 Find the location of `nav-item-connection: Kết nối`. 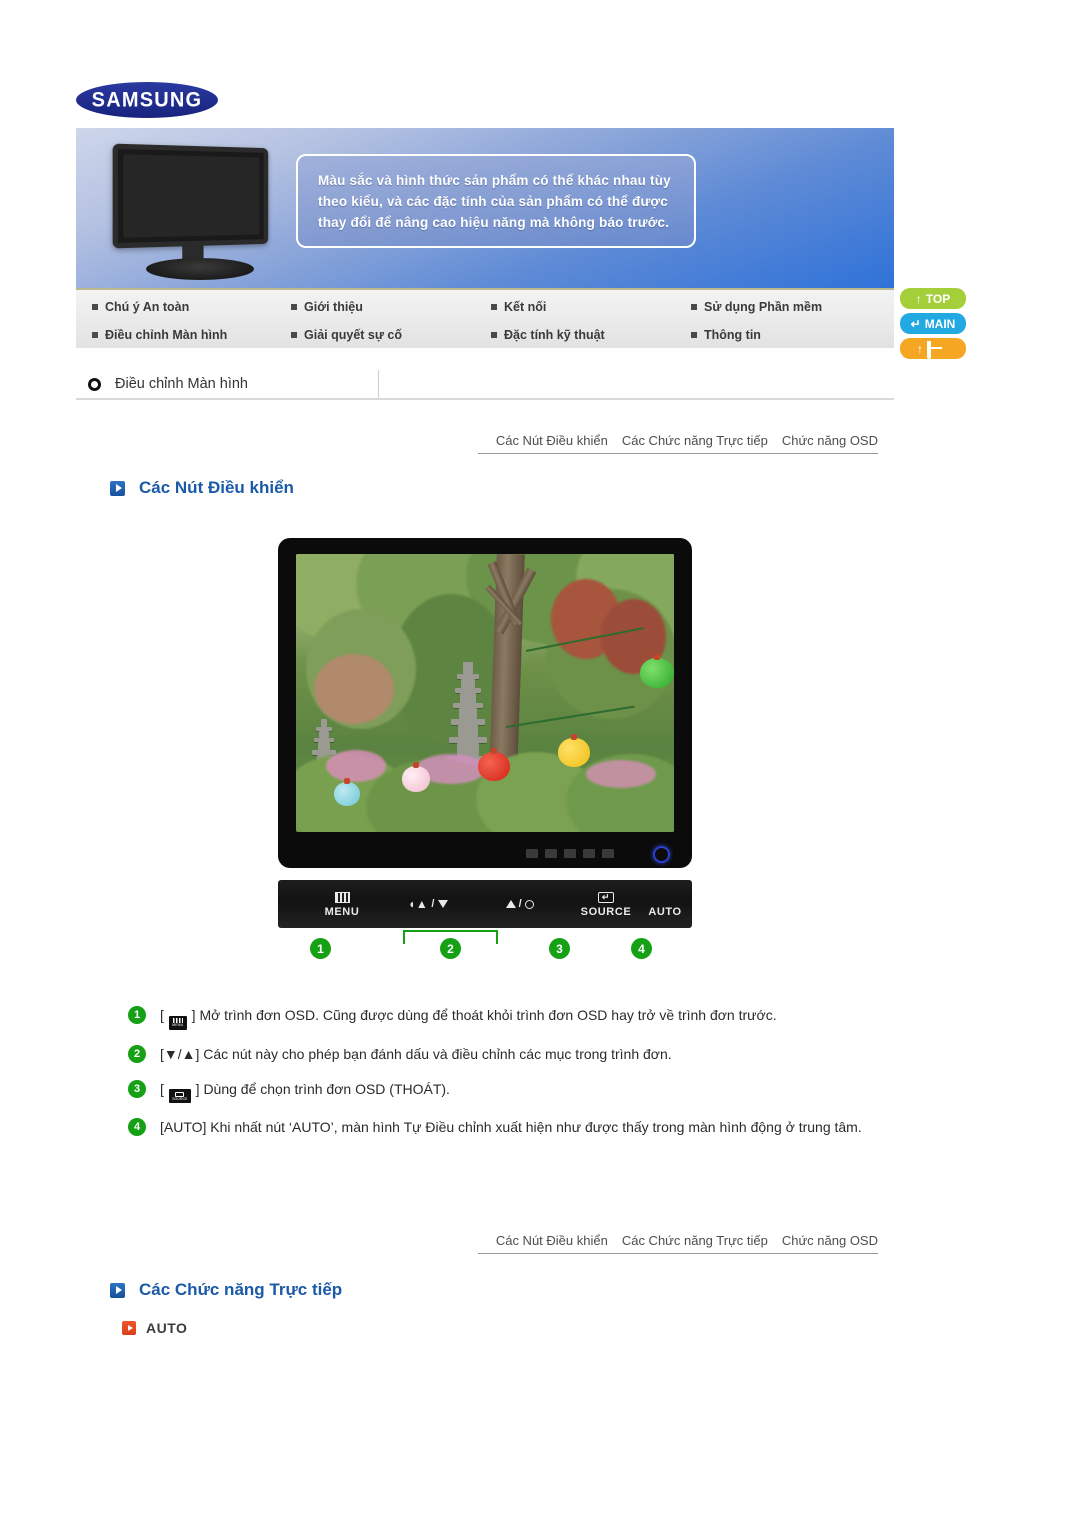

nav-item-connection: Kết nối is located at coordinates (591, 307).